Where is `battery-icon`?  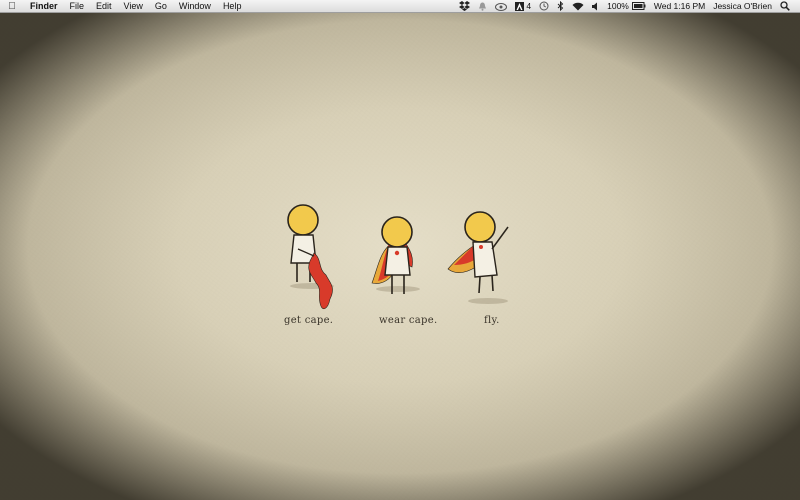
battery-icon is located at coordinates (638, 6).